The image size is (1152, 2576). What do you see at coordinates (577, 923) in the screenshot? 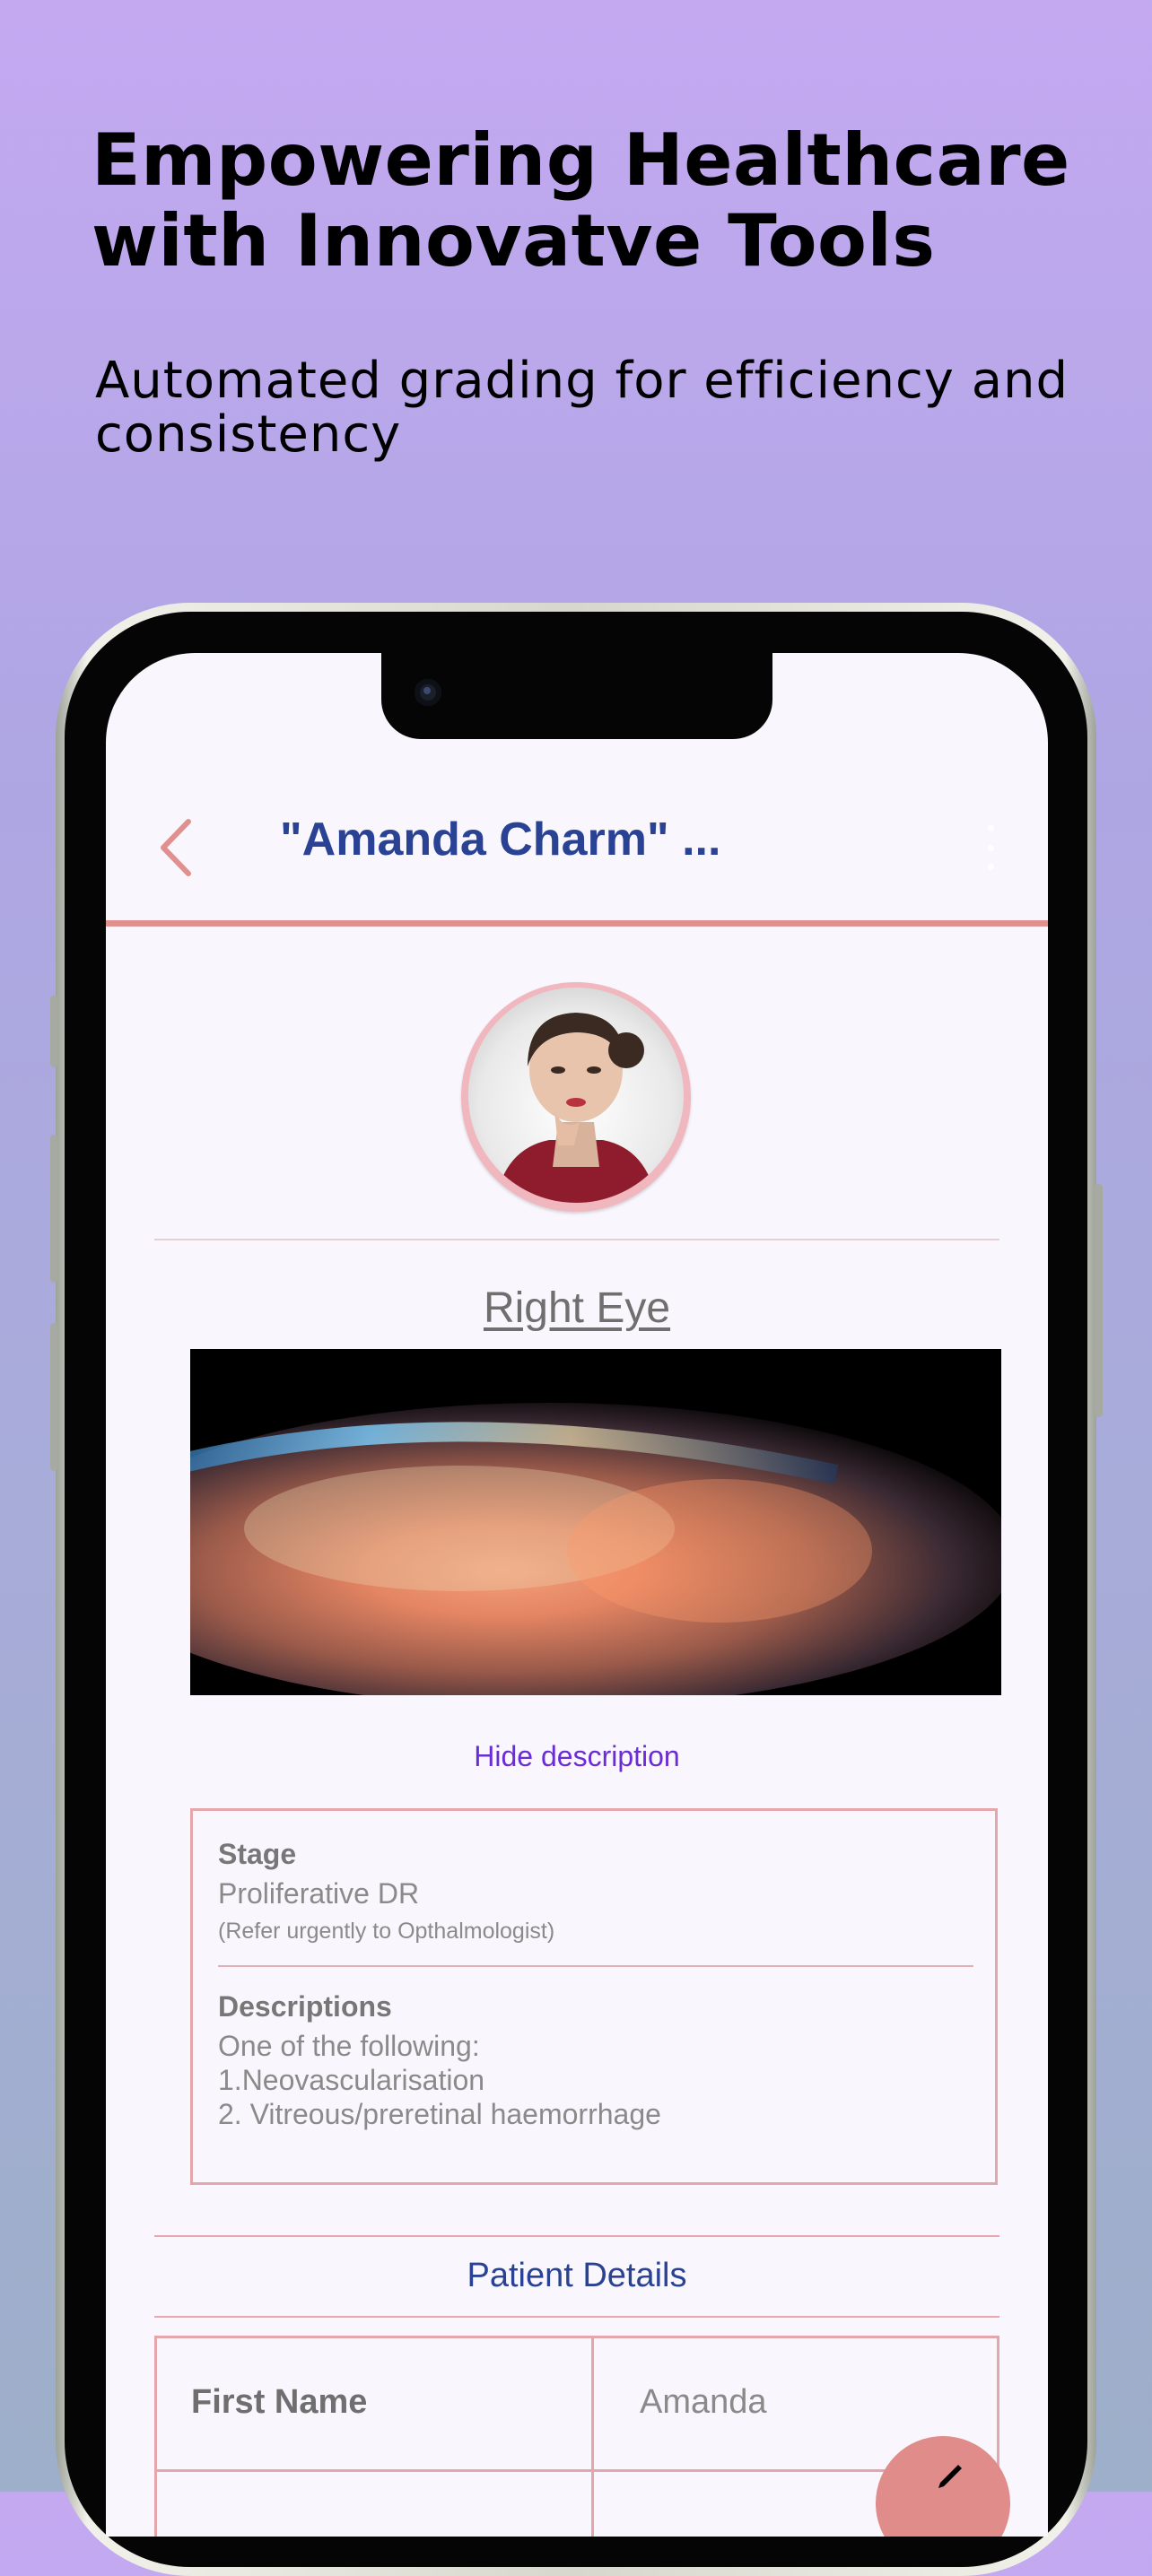
I see `app-bar-divider` at bounding box center [577, 923].